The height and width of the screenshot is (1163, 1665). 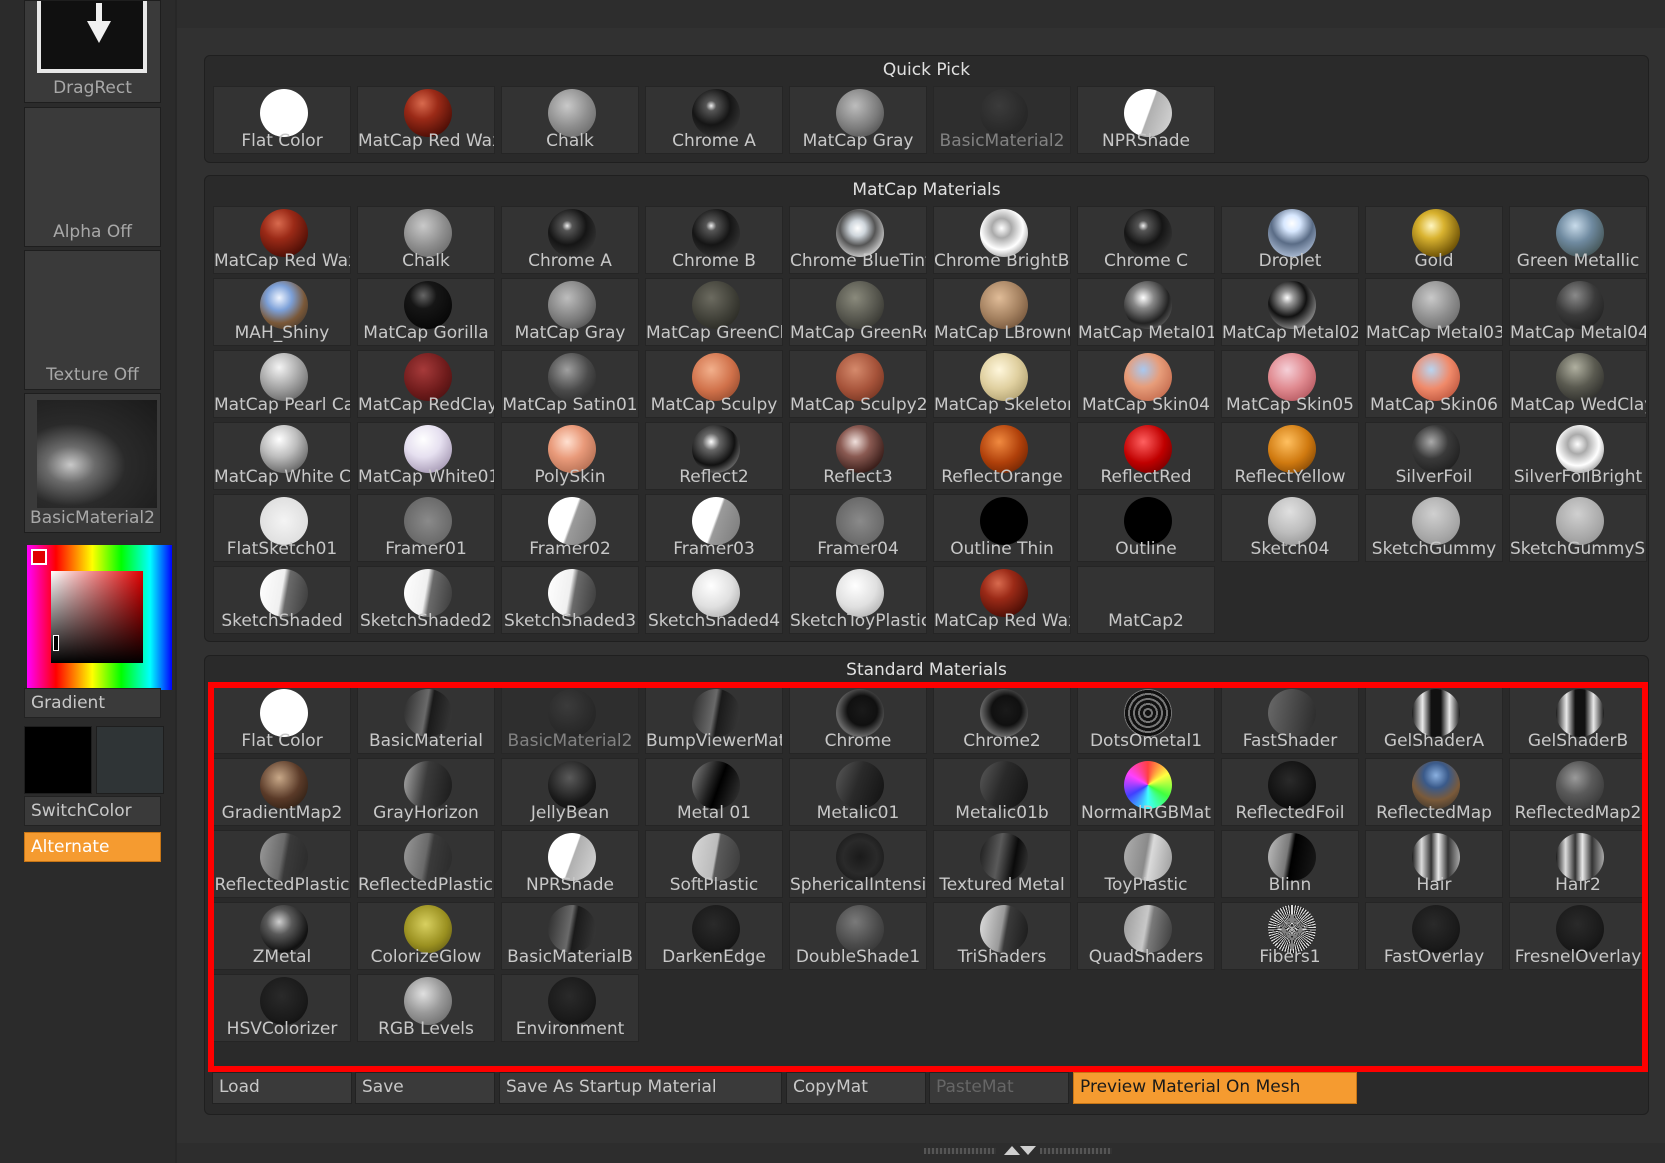 What do you see at coordinates (1578, 792) in the screenshot?
I see `material-reflectedmap2: ReflectedMap2` at bounding box center [1578, 792].